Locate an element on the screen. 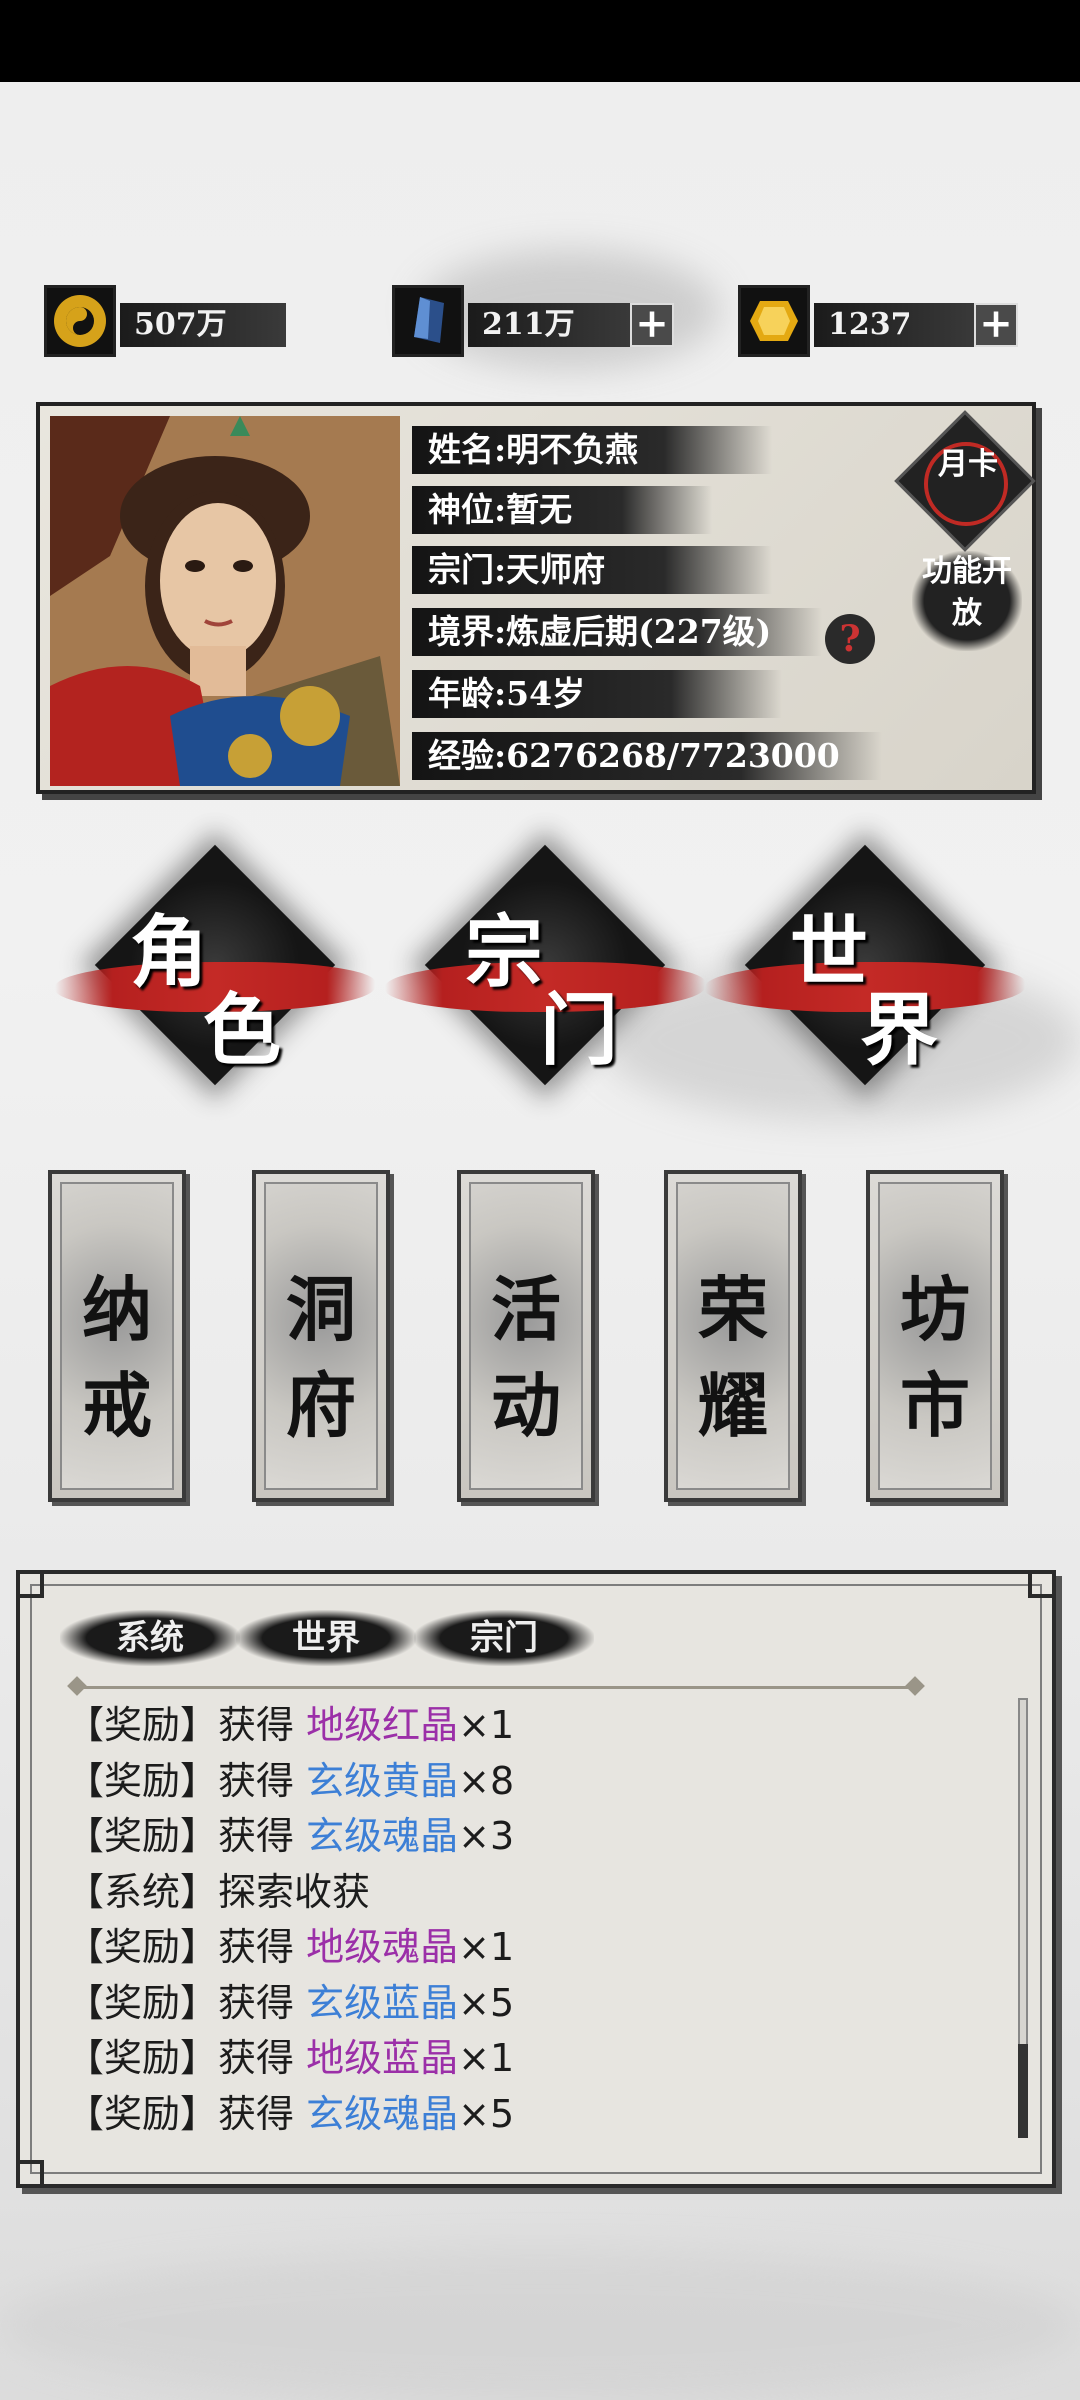  character-portrait is located at coordinates (225, 601).